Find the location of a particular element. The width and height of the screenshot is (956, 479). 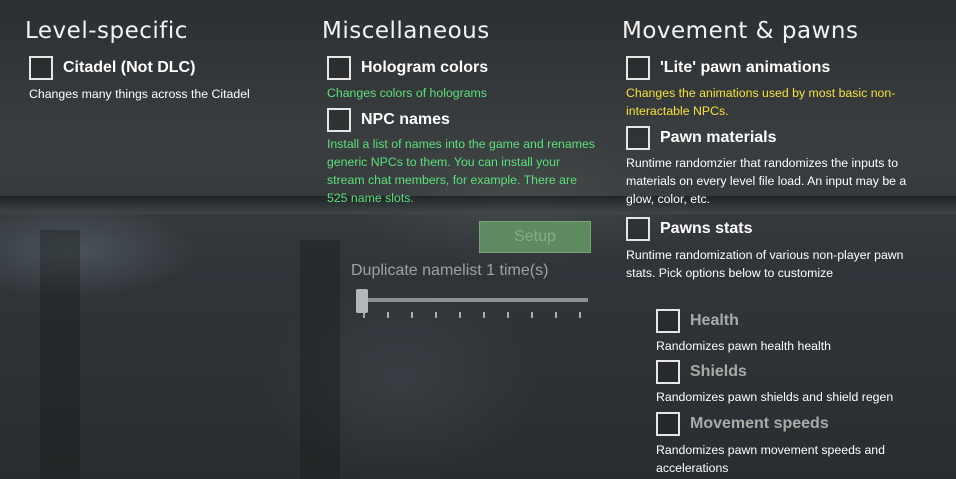

lite-pawn-animations-label: 'Lite' pawn animations is located at coordinates (745, 67).